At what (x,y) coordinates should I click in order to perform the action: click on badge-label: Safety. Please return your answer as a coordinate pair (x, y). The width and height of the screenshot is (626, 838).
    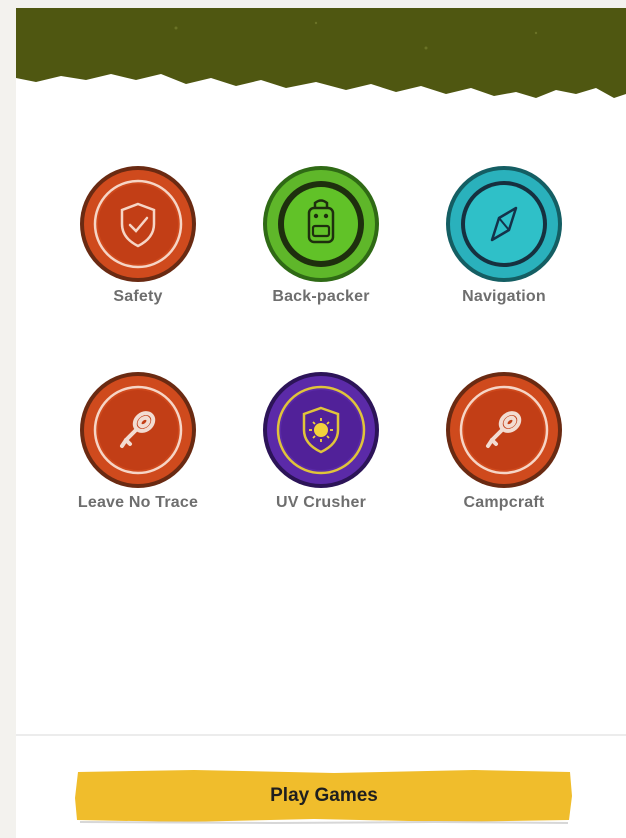
    Looking at the image, I should click on (138, 296).